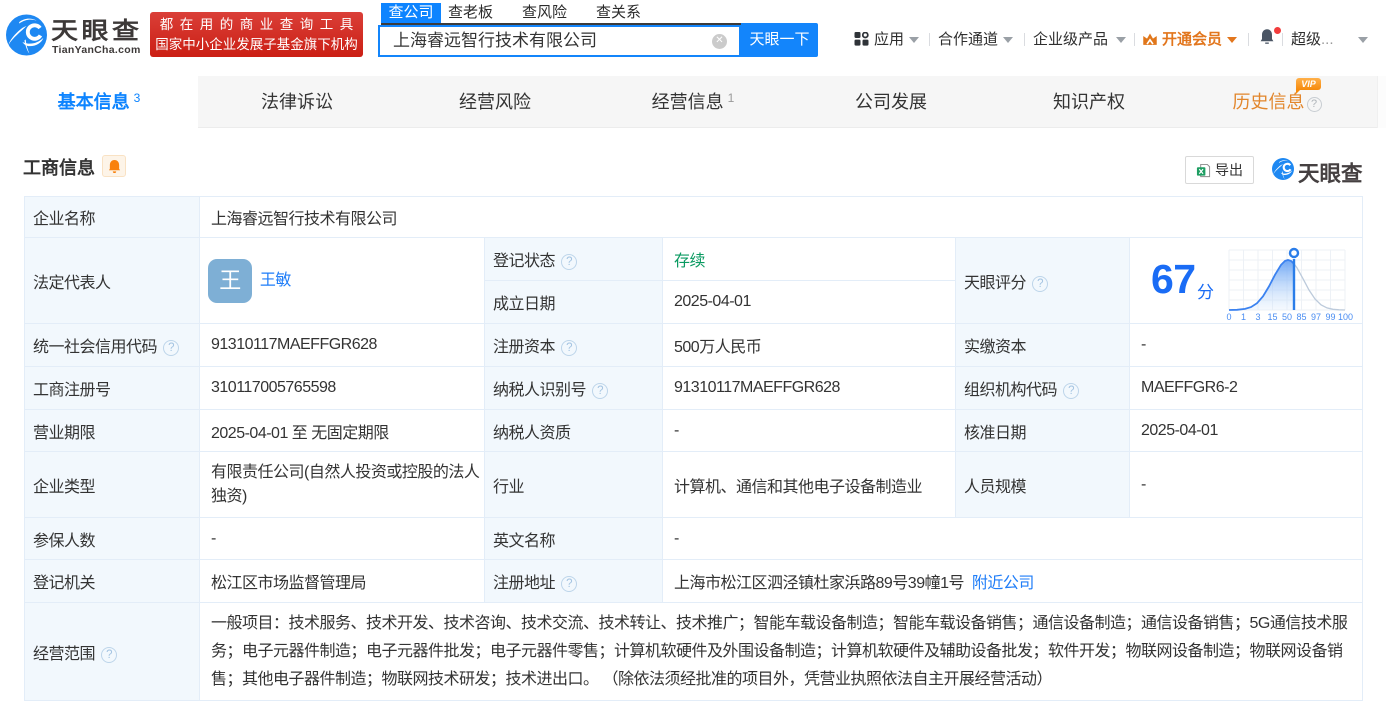 This screenshot has width=1386, height=709. What do you see at coordinates (1272, 316) in the screenshot?
I see `svg-text: 15` at bounding box center [1272, 316].